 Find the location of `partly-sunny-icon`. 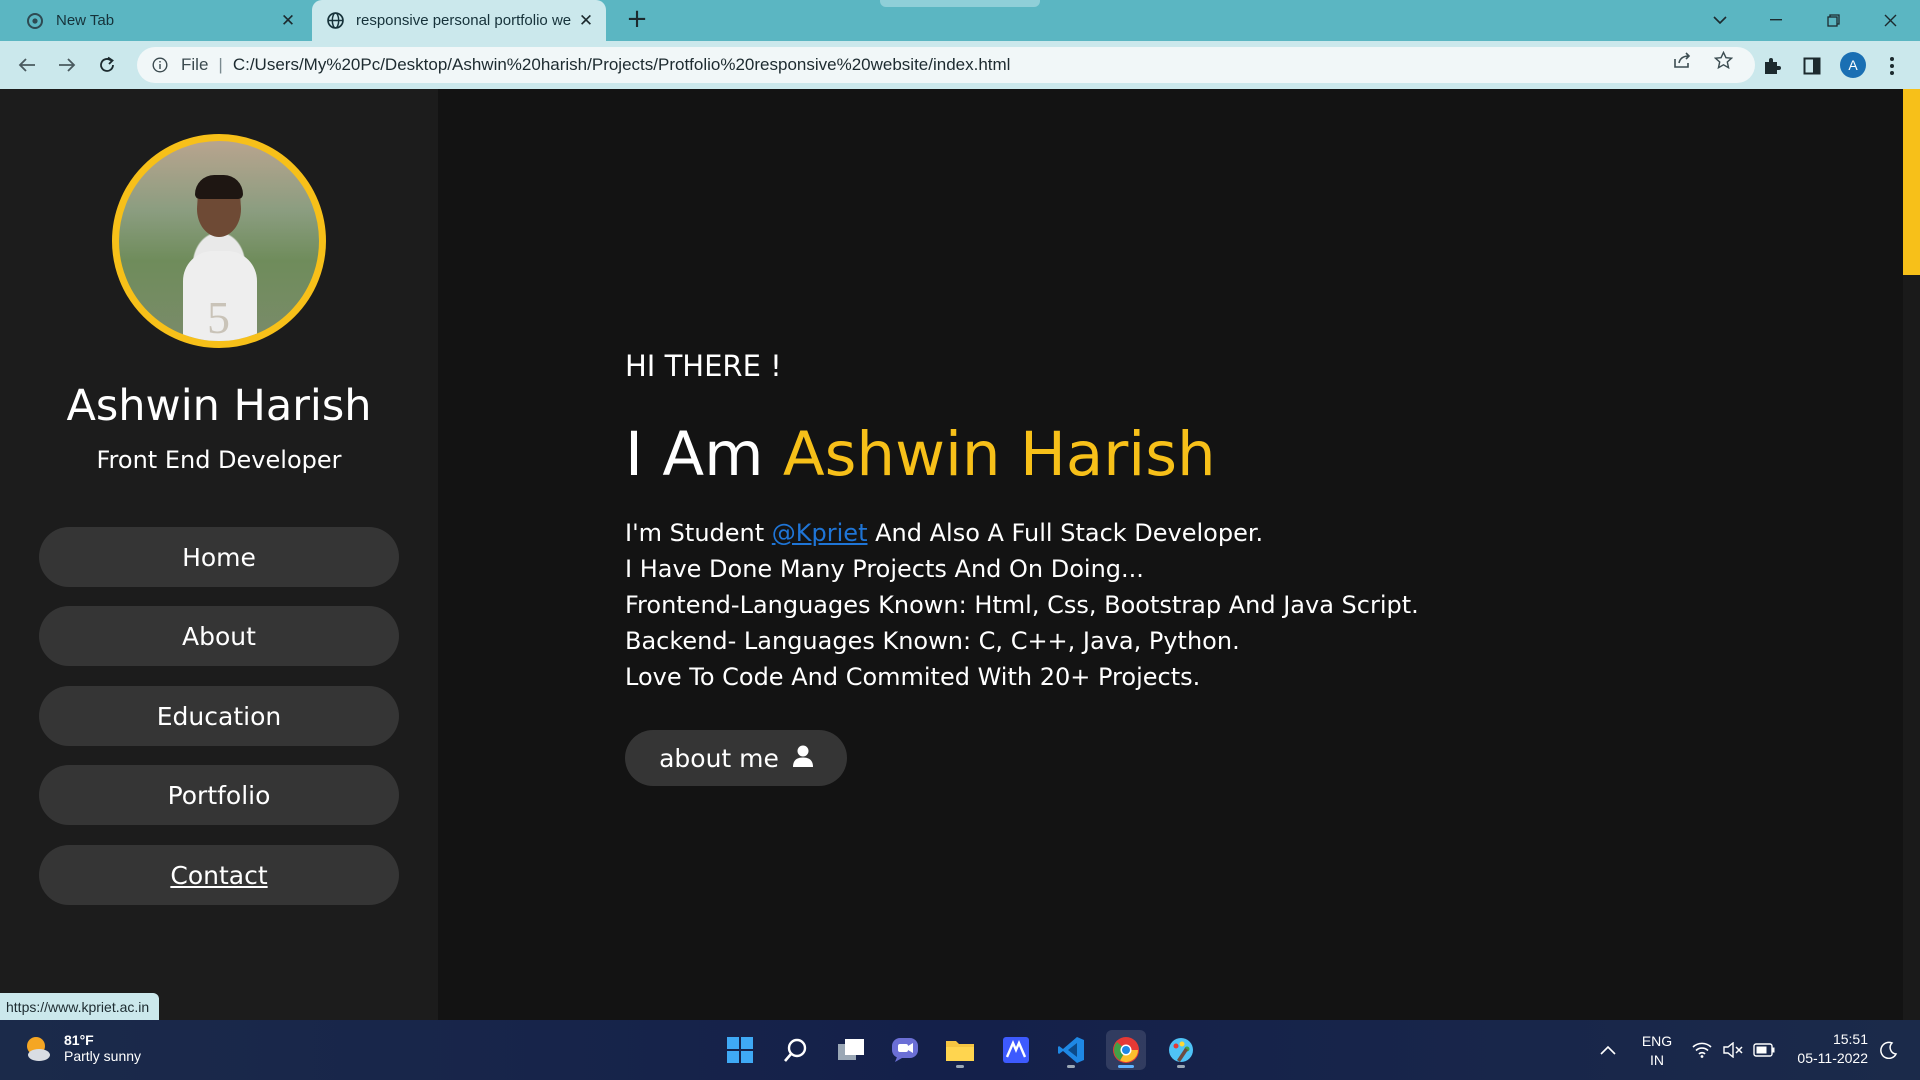

partly-sunny-icon is located at coordinates (38, 1049).